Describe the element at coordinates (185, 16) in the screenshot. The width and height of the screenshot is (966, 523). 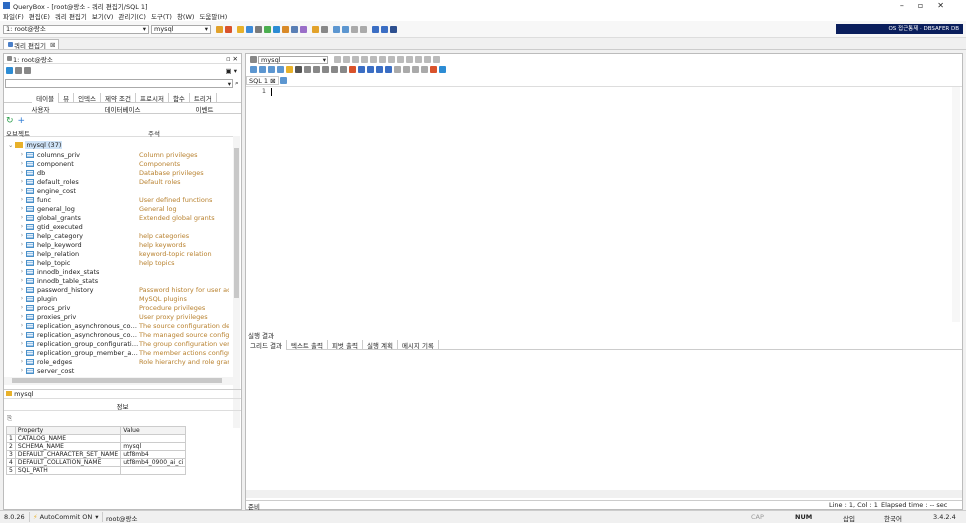
I see `menu-window: 창(W)` at that location.